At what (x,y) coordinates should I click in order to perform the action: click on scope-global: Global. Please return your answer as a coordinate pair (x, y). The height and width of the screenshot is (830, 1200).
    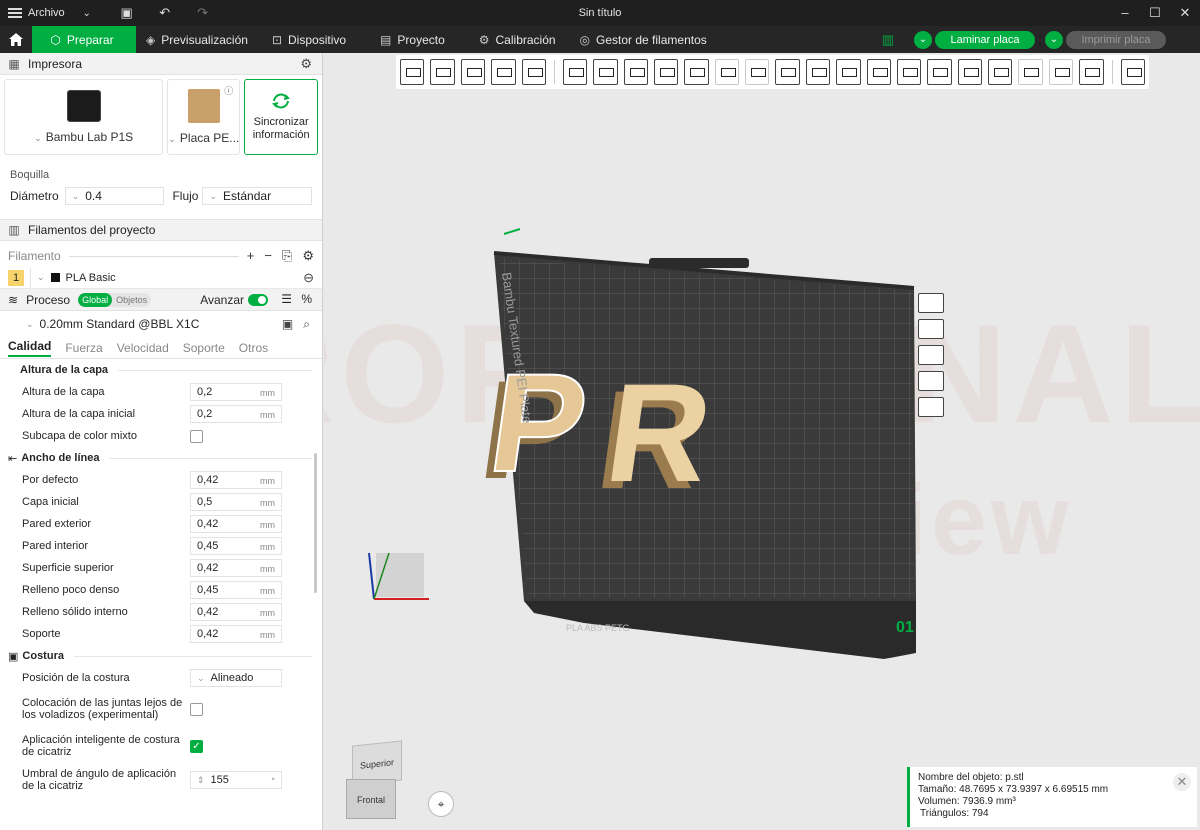
    Looking at the image, I should click on (95, 299).